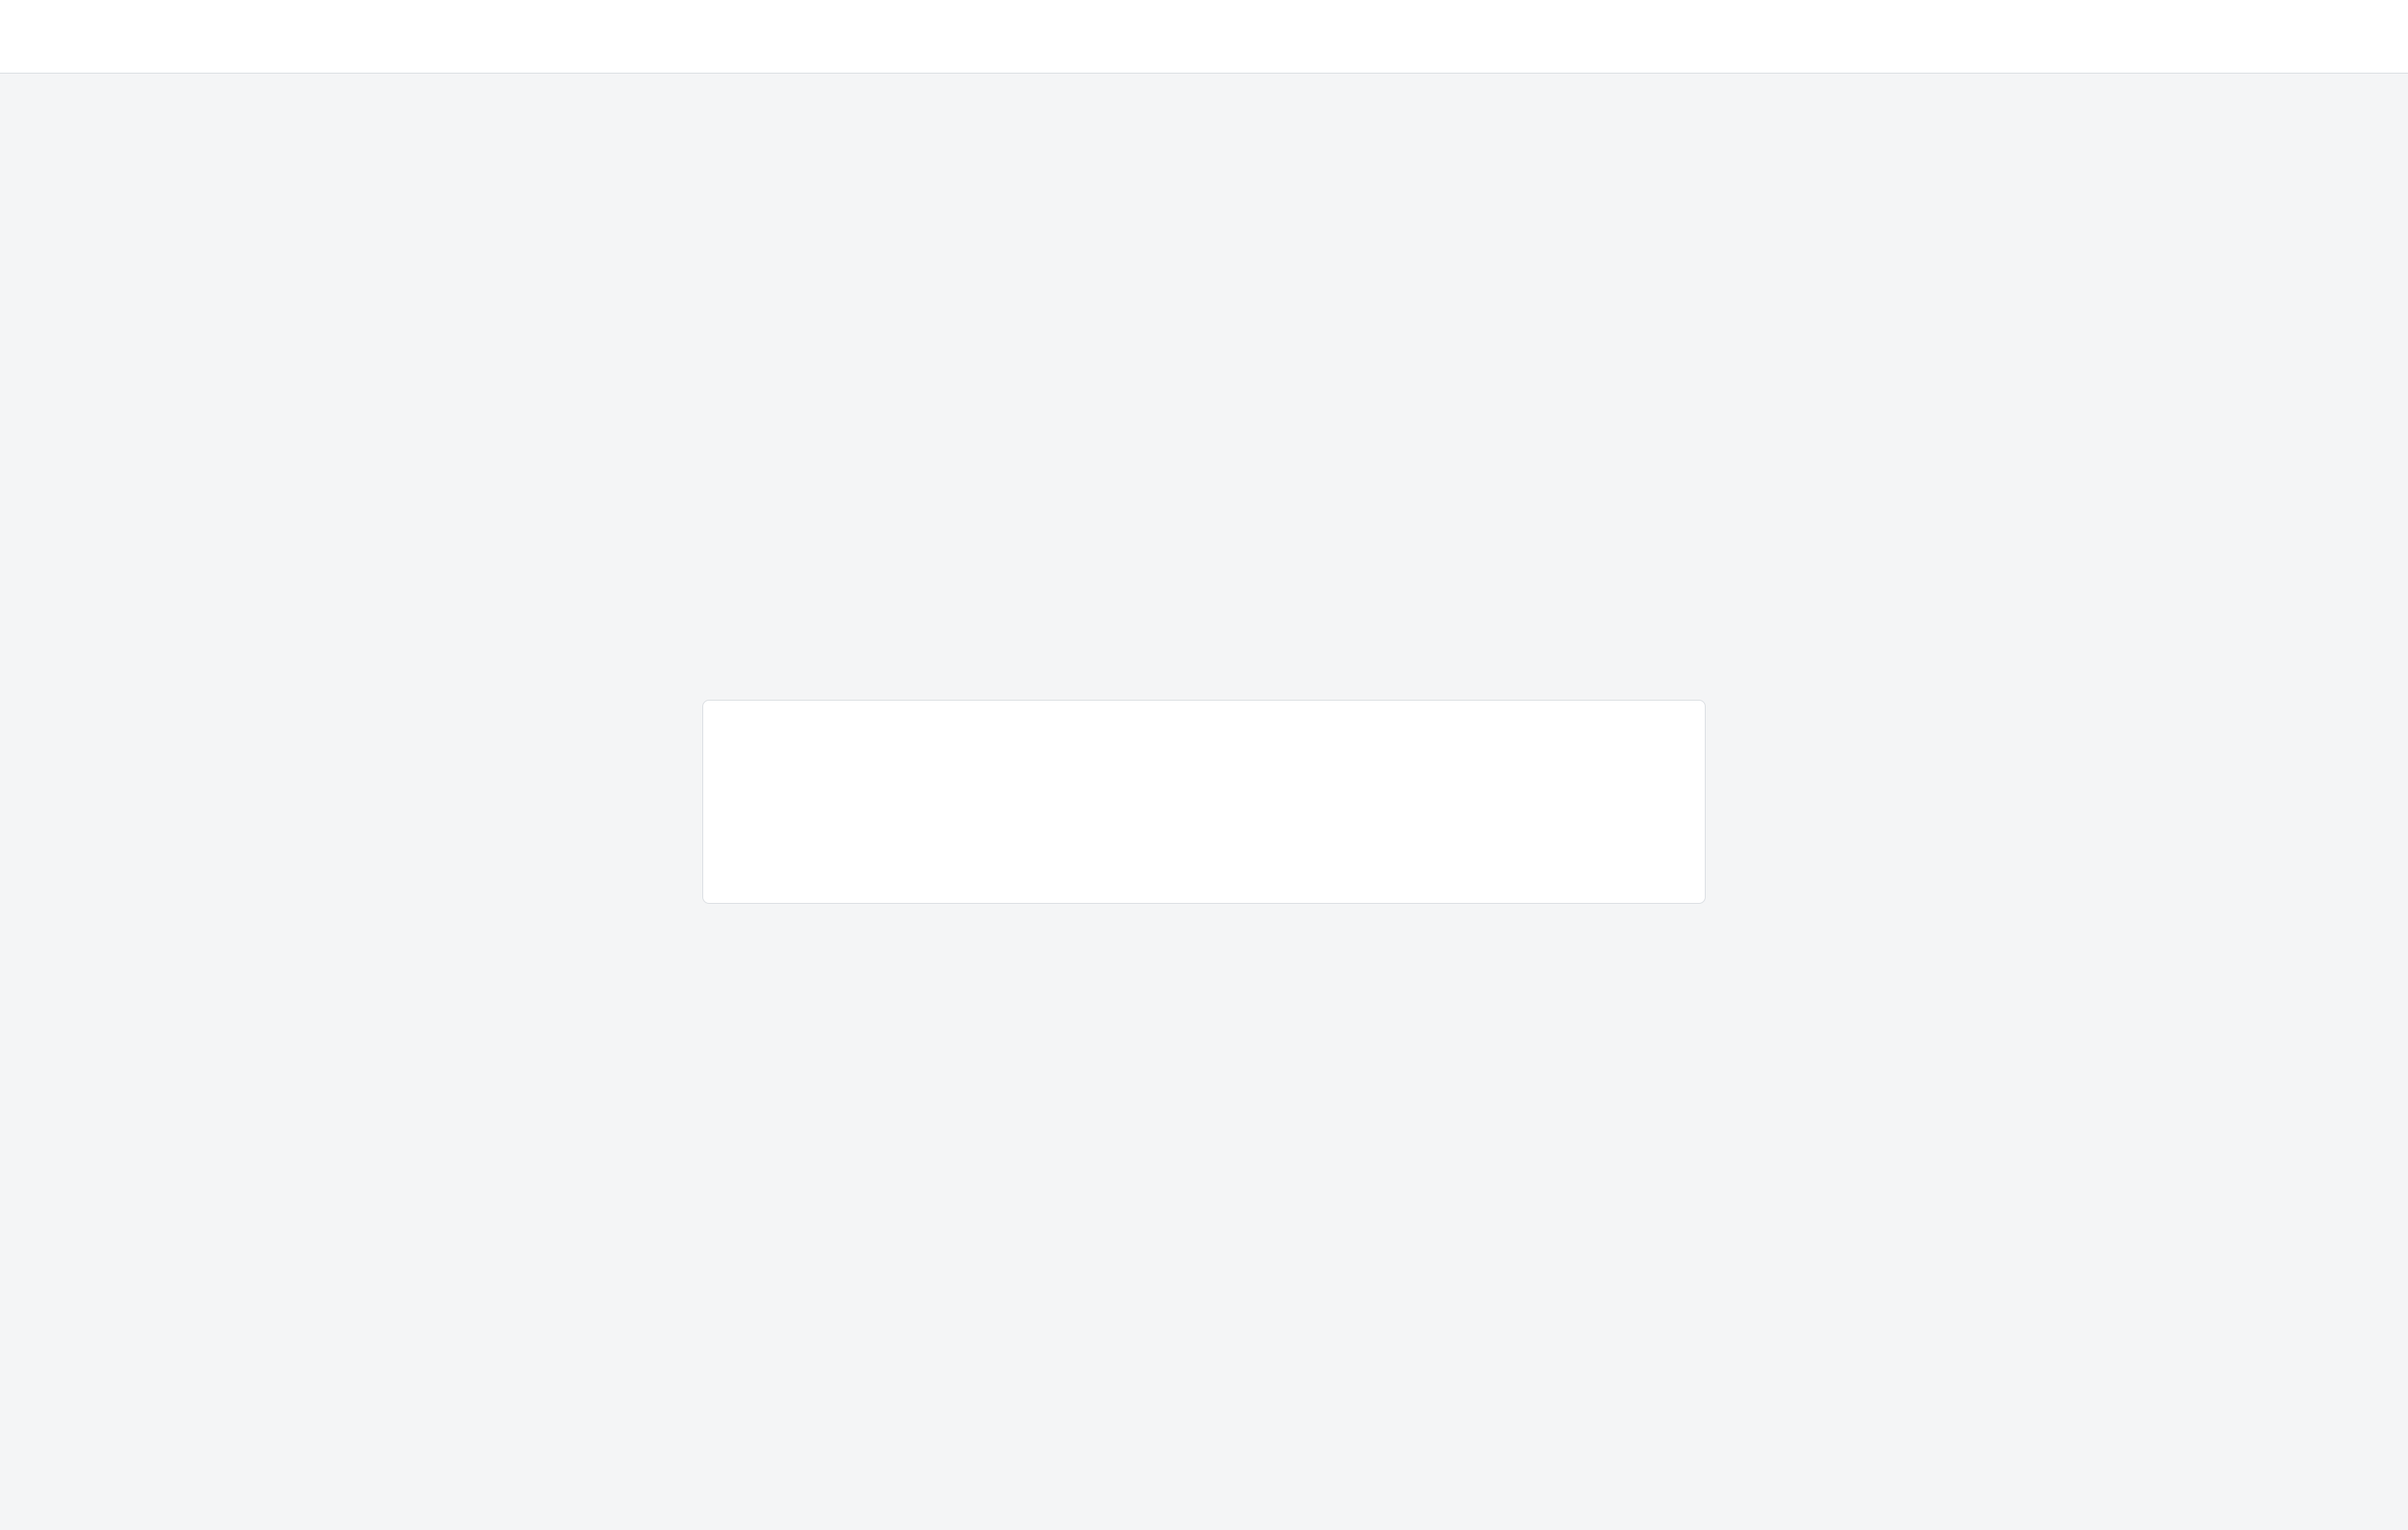 The height and width of the screenshot is (1530, 2408). I want to click on content-panel, so click(1204, 802).